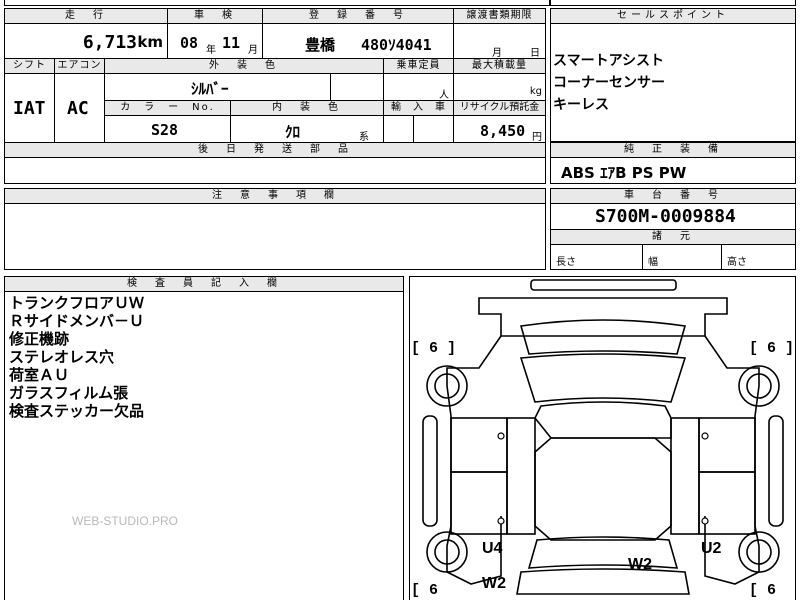 This screenshot has width=800, height=600. I want to click on inspector-note: ステレオレス穴, so click(62, 357).